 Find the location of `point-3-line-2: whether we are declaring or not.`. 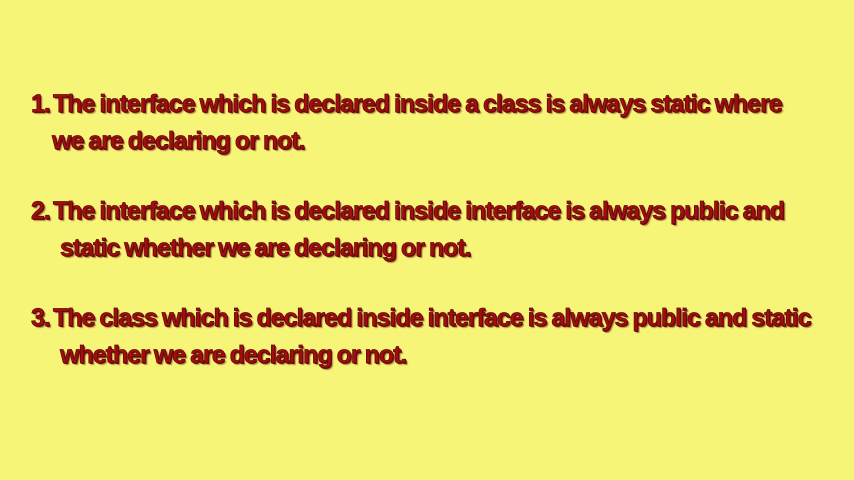

point-3-line-2: whether we are declaring or not. is located at coordinates (234, 355).